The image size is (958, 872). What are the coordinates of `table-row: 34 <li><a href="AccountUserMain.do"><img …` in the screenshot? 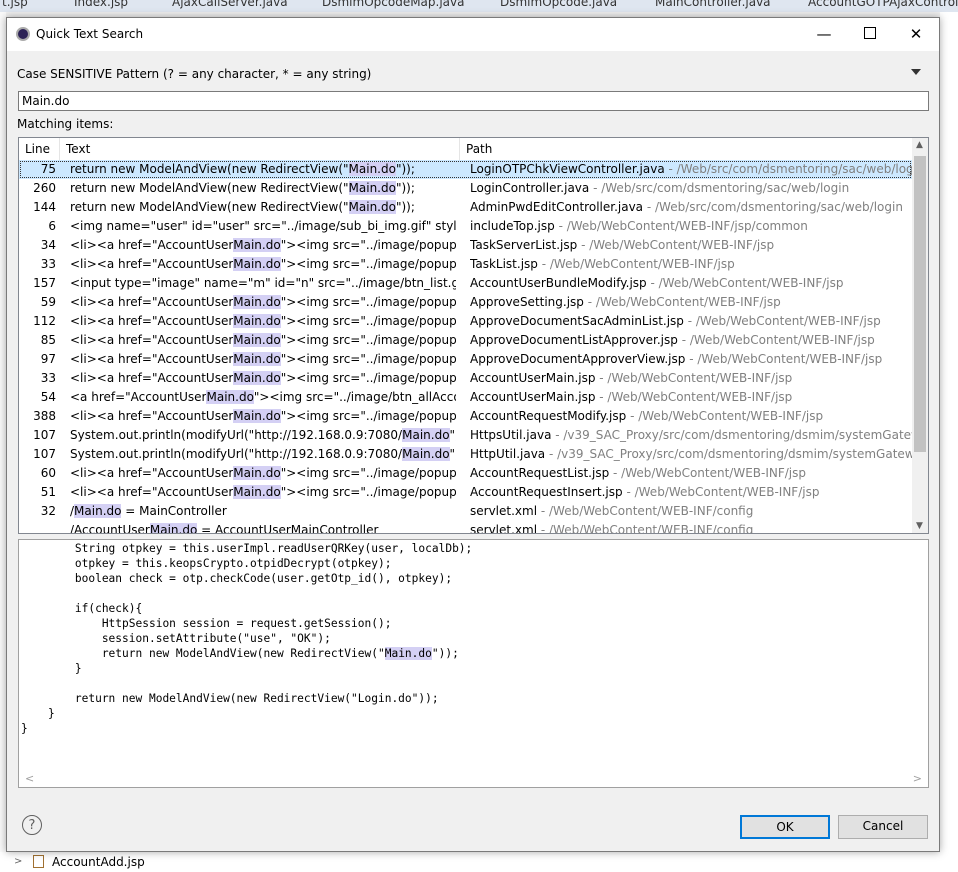 It's located at (465, 245).